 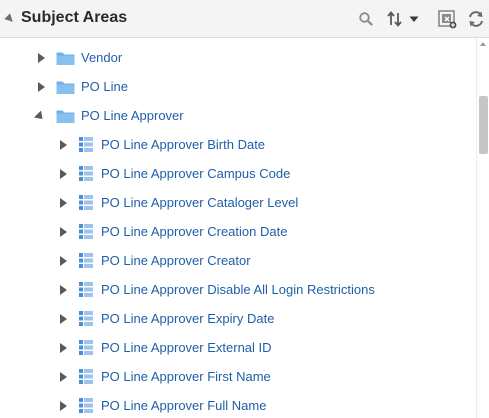 I want to click on tree-column-item: PO Line Approver Expiry Date, so click(x=238, y=319).